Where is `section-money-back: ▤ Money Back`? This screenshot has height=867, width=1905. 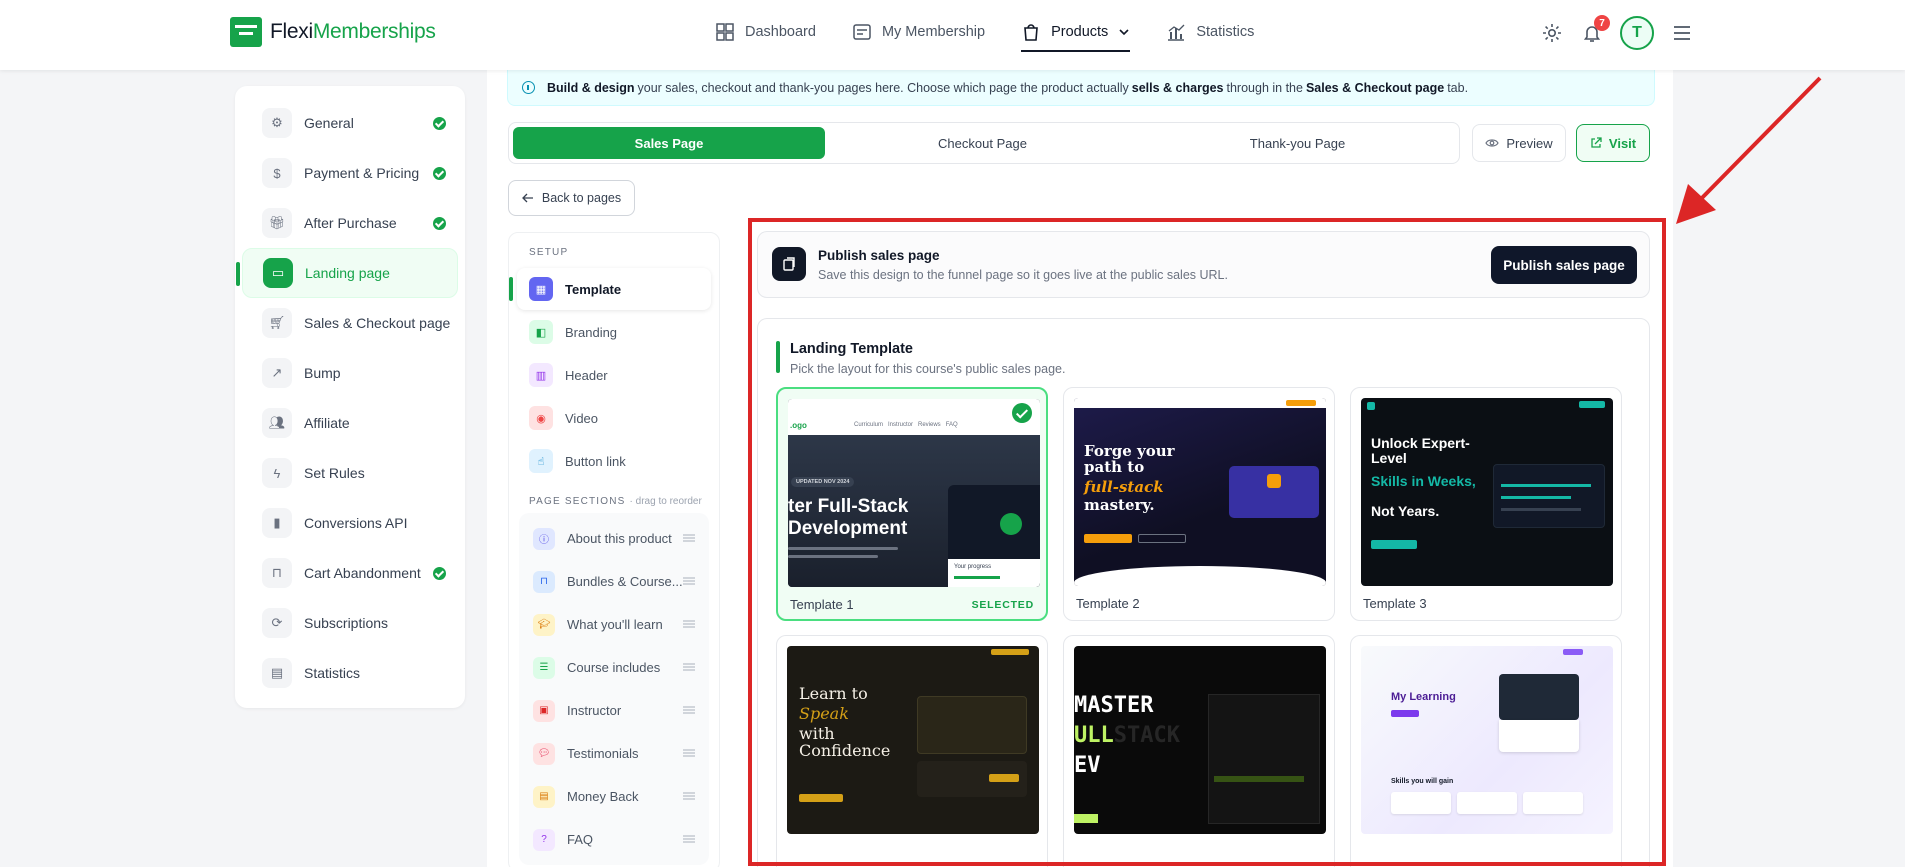 section-money-back: ▤ Money Back is located at coordinates (614, 796).